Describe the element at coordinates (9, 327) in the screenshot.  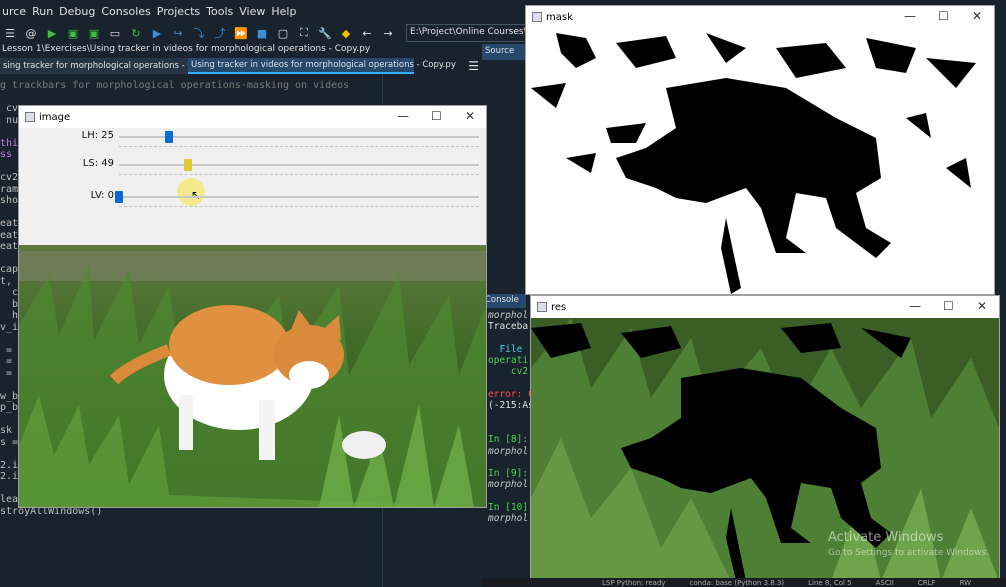
I see `code-line: v_i` at that location.